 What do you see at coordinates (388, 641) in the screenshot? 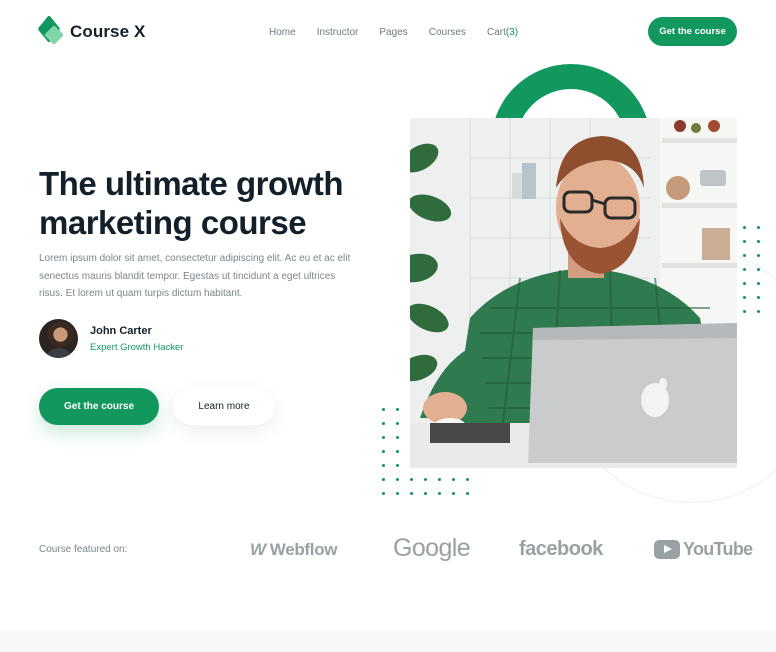
I see `next-section-band` at bounding box center [388, 641].